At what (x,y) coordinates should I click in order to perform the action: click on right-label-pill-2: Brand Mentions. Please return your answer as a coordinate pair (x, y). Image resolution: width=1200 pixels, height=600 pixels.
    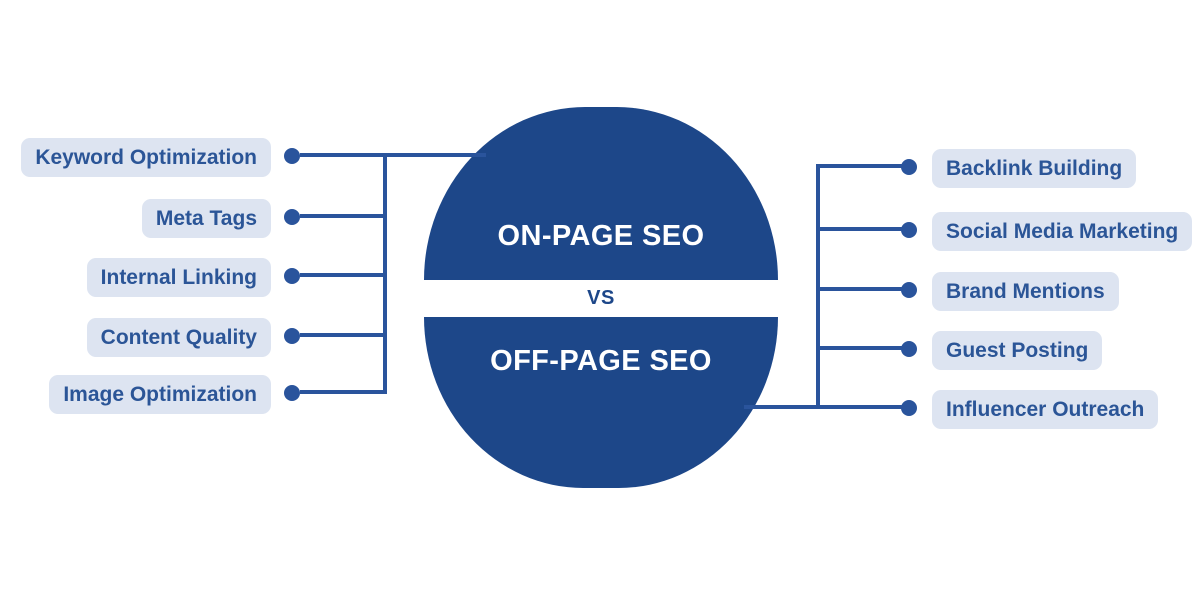
    Looking at the image, I should click on (1025, 291).